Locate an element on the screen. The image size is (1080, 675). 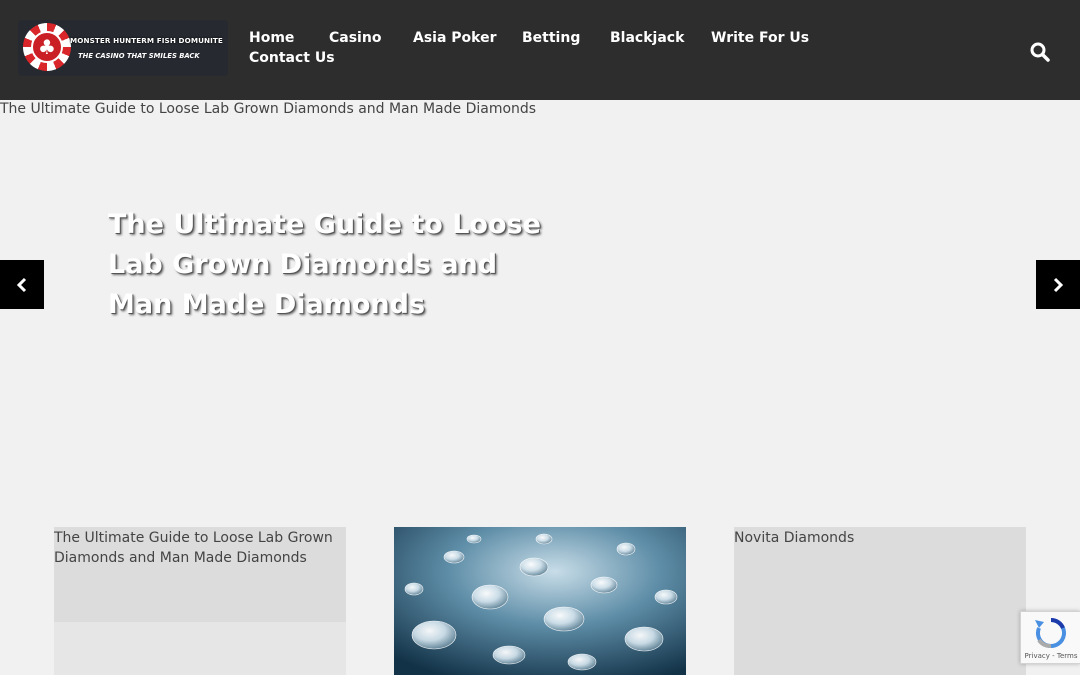
card-image-alt: Novita Diamonds is located at coordinates (794, 538).